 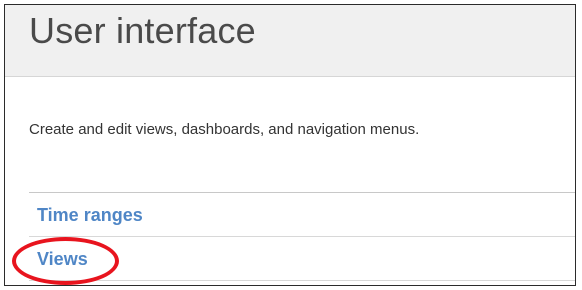 I want to click on list-item-views: Views, so click(x=302, y=259).